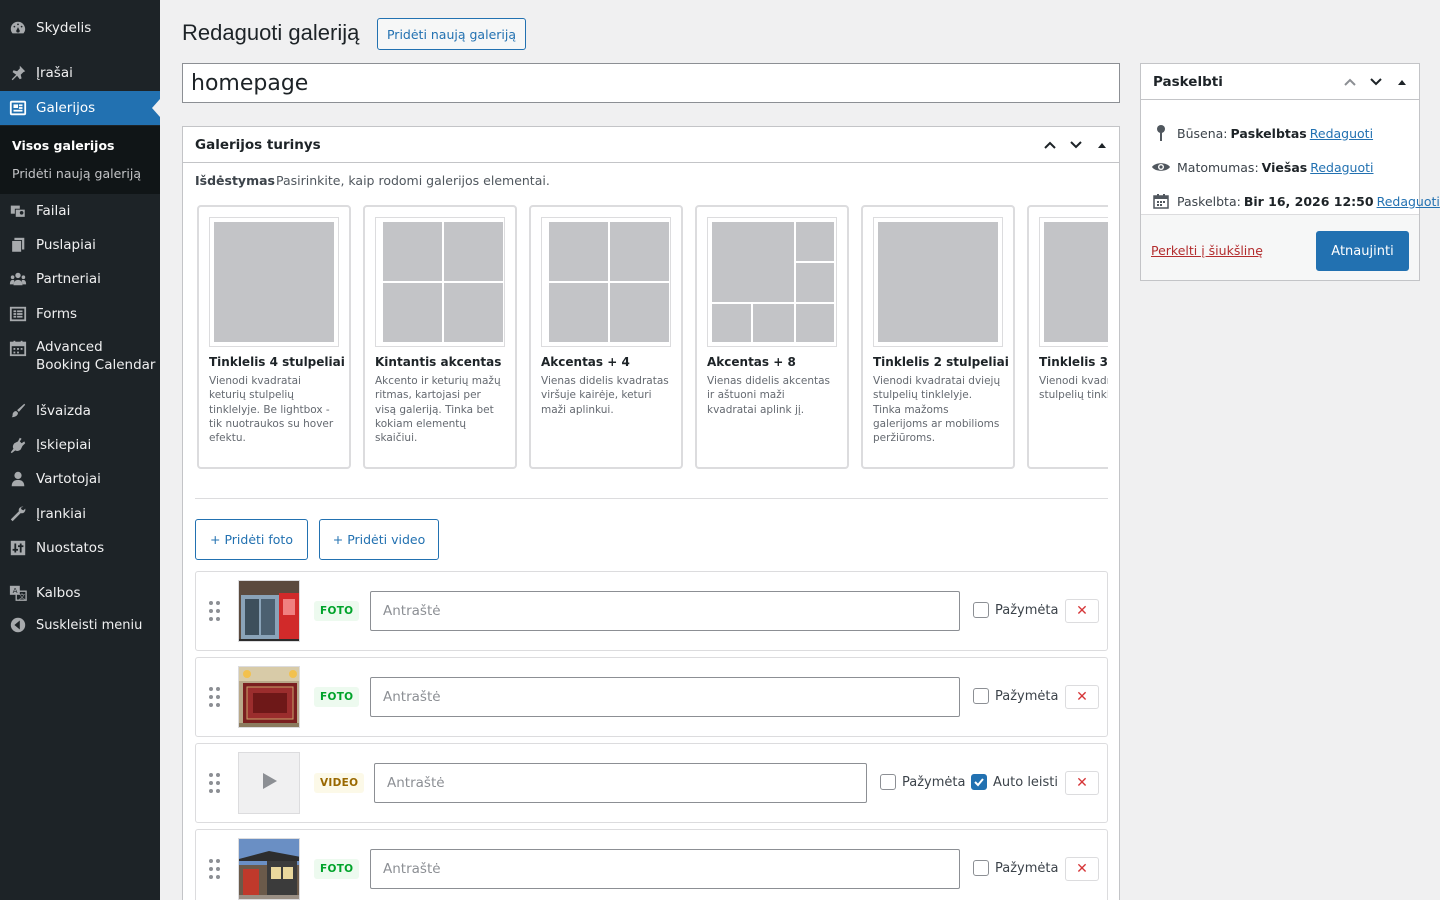 This screenshot has height=900, width=1440. Describe the element at coordinates (66, 245) in the screenshot. I see `sidebar-item-label: Puslapiai` at that location.